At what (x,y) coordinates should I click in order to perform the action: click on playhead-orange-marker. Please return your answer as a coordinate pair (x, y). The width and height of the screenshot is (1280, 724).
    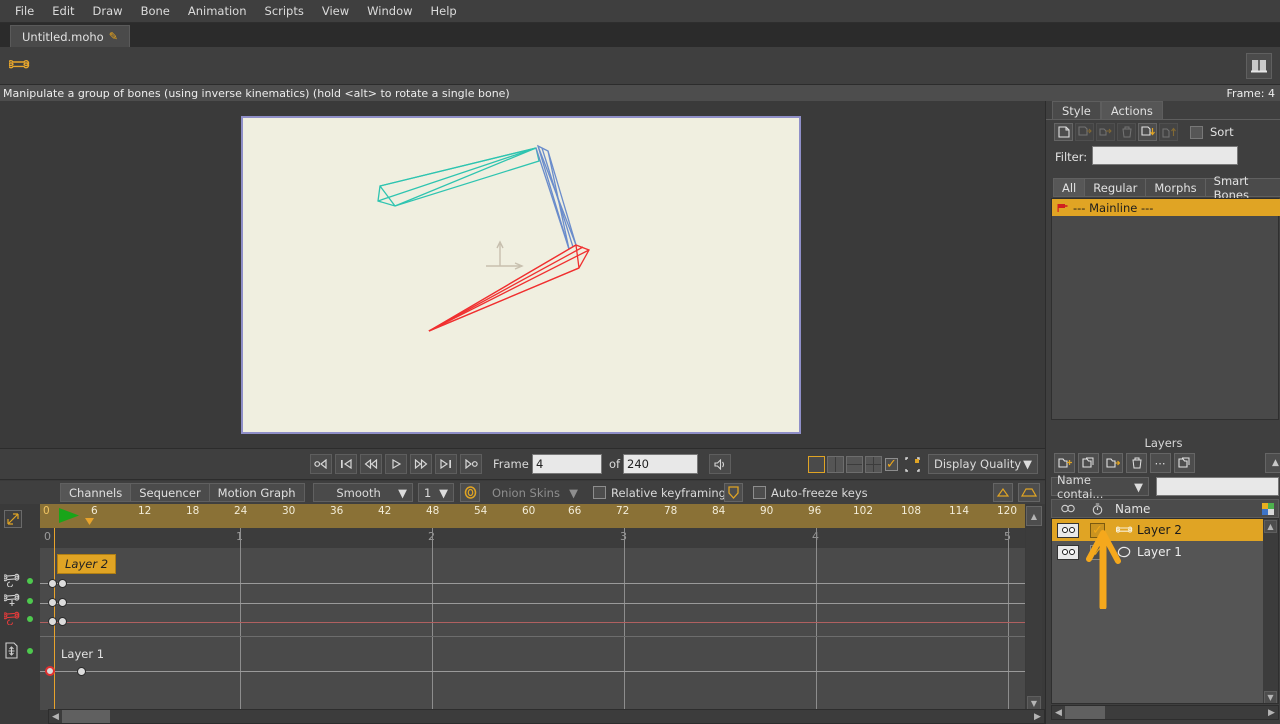
    Looking at the image, I should click on (89, 522).